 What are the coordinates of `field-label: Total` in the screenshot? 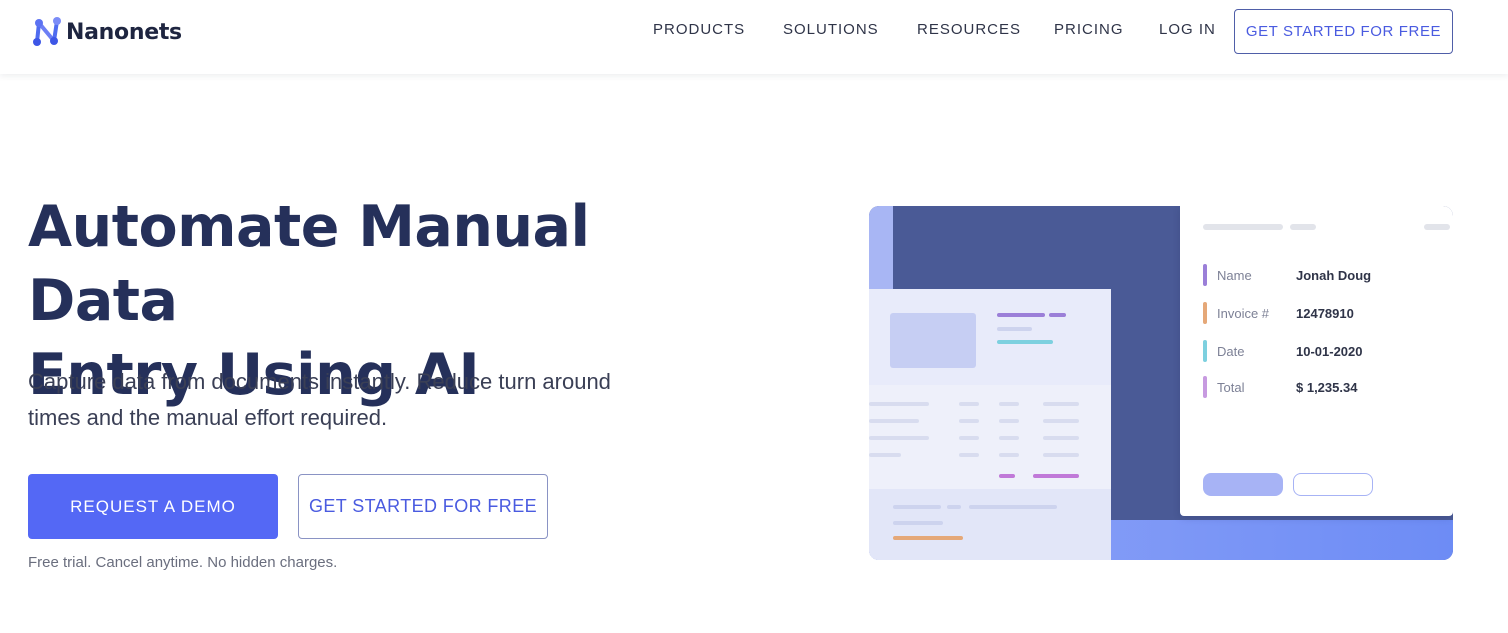 It's located at (1231, 387).